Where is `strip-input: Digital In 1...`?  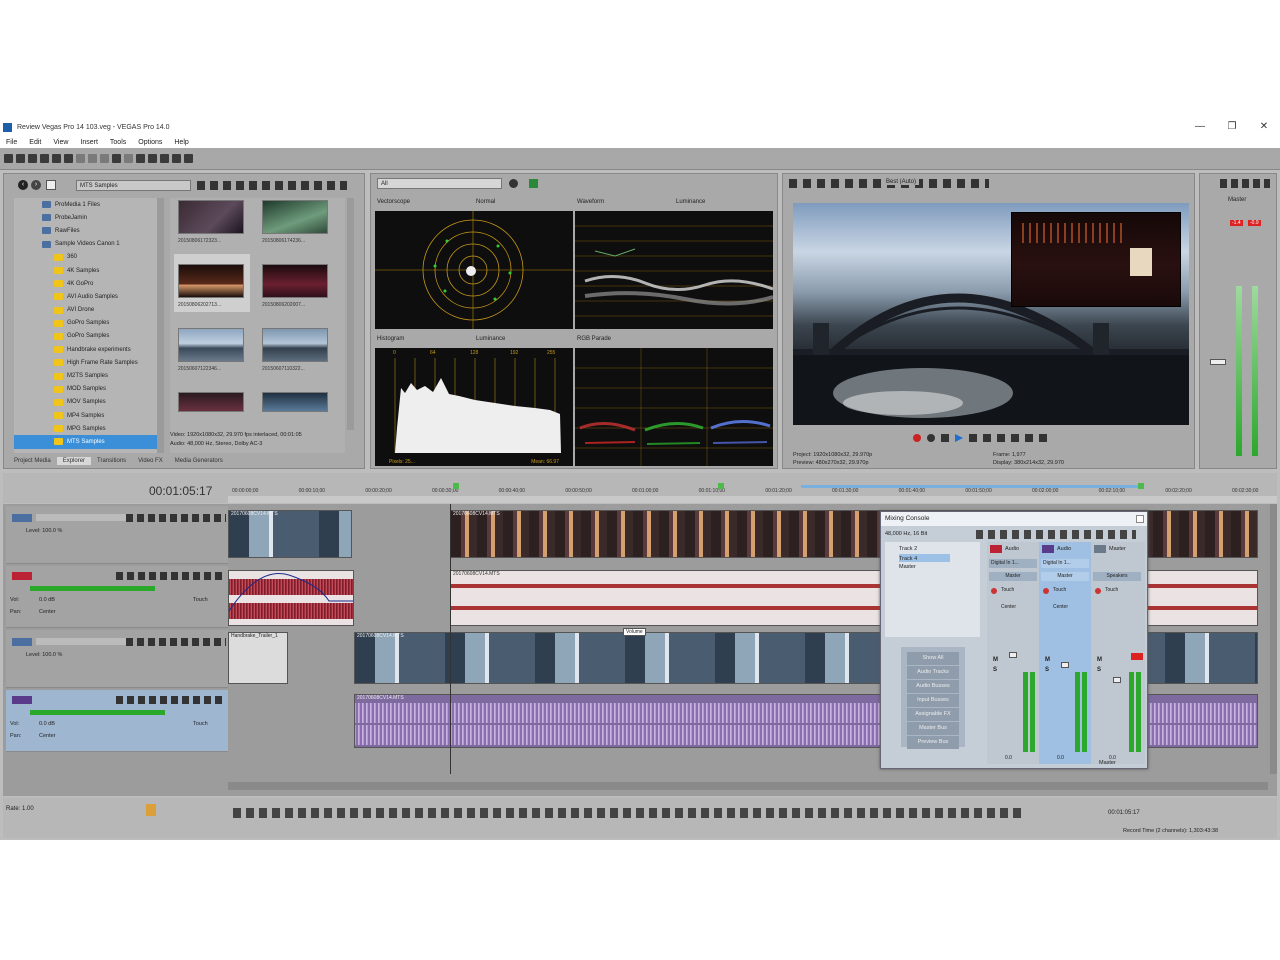
strip-input: Digital In 1... is located at coordinates (1013, 563).